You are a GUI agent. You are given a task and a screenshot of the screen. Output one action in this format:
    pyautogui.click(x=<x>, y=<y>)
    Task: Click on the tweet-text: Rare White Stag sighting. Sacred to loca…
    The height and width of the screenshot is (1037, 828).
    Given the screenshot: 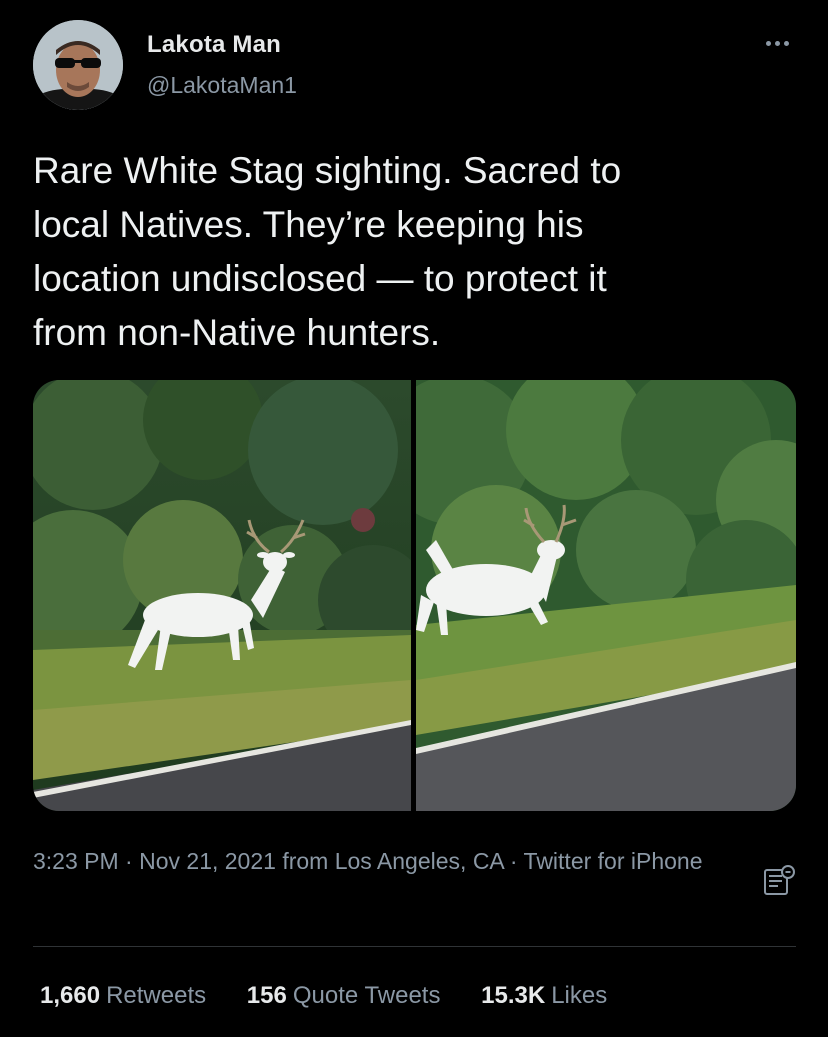 What is the action you would take?
    pyautogui.click(x=327, y=251)
    